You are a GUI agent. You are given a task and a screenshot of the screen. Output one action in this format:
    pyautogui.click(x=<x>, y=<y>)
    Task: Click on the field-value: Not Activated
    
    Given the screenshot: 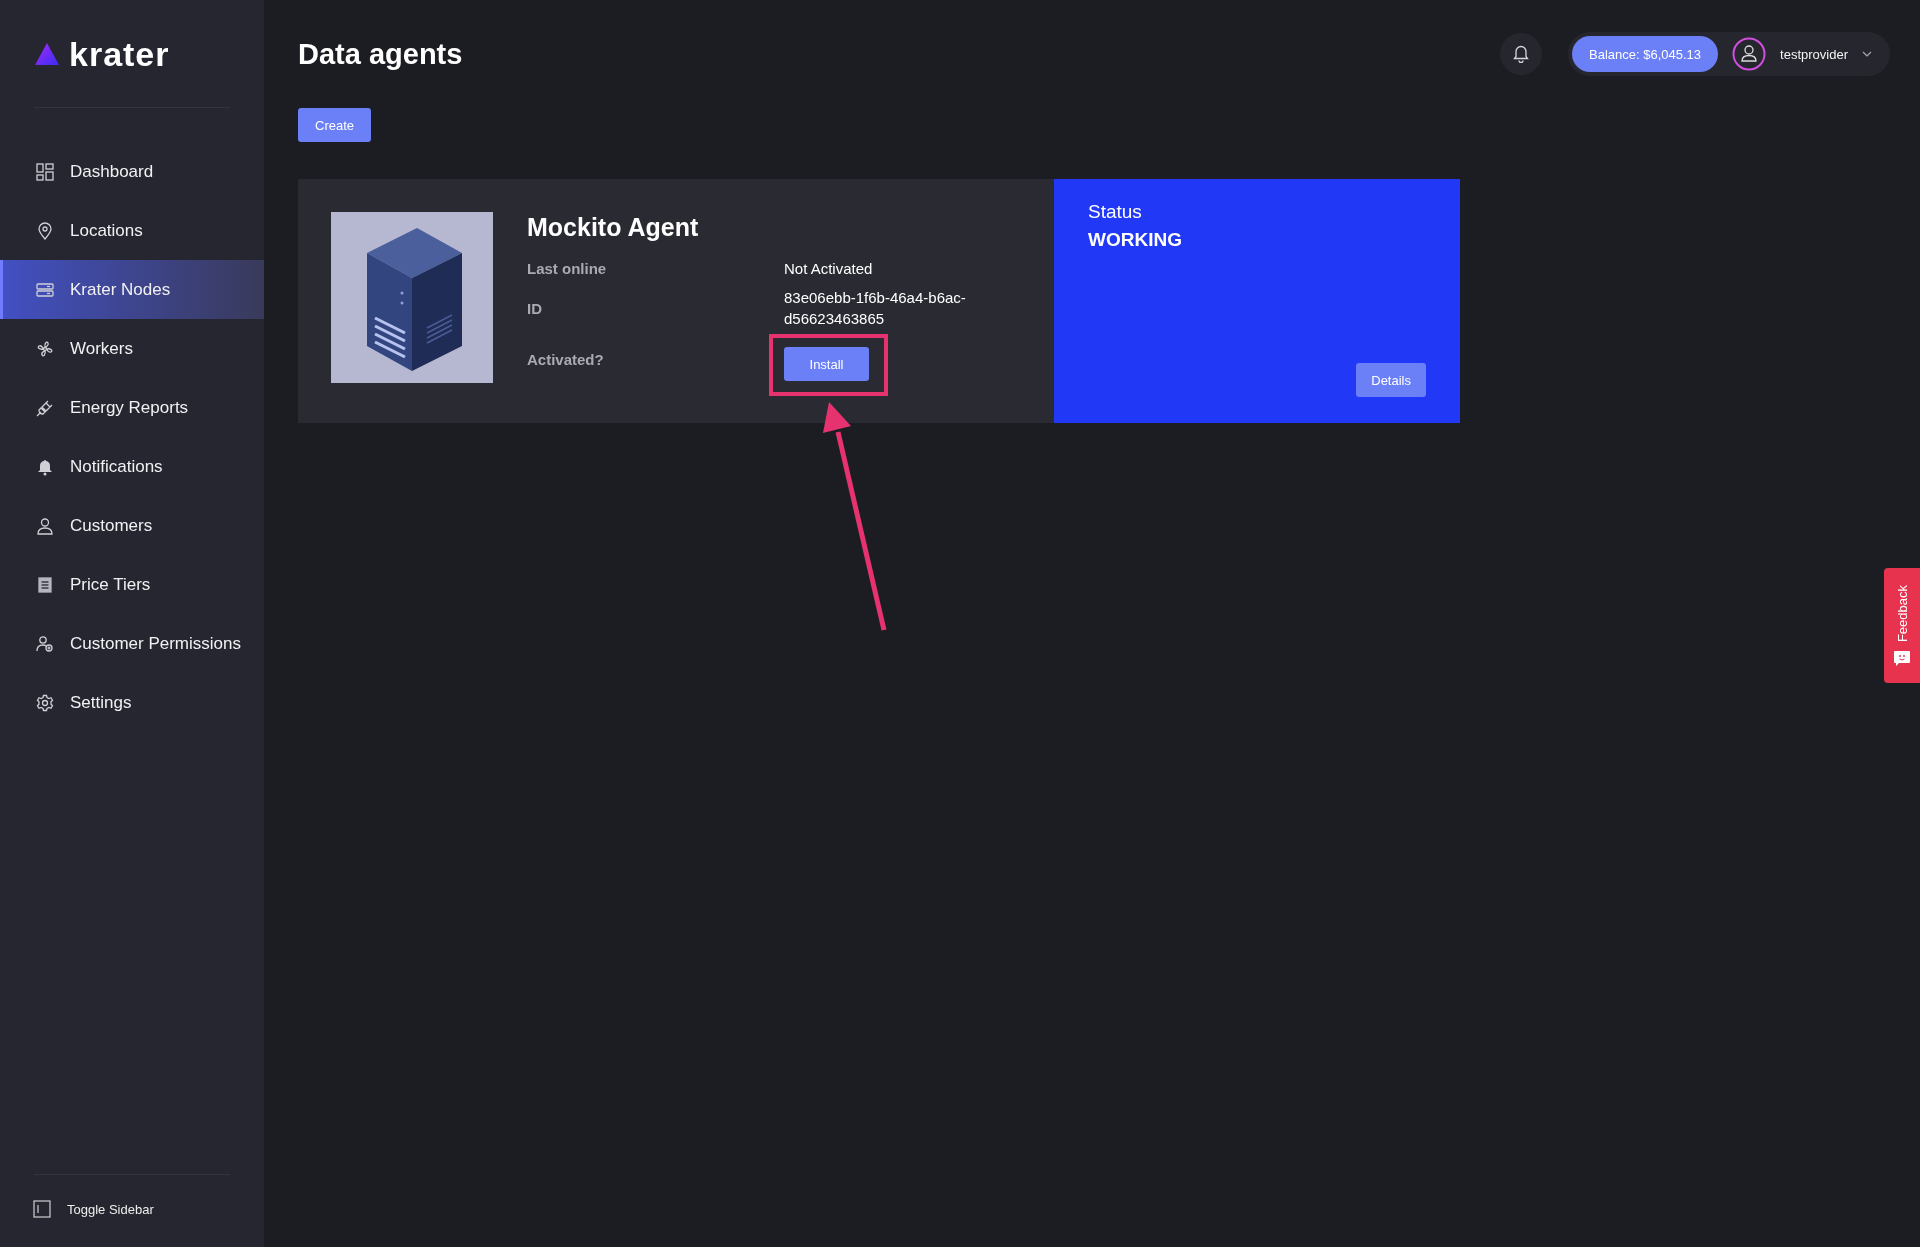 What is the action you would take?
    pyautogui.click(x=829, y=269)
    